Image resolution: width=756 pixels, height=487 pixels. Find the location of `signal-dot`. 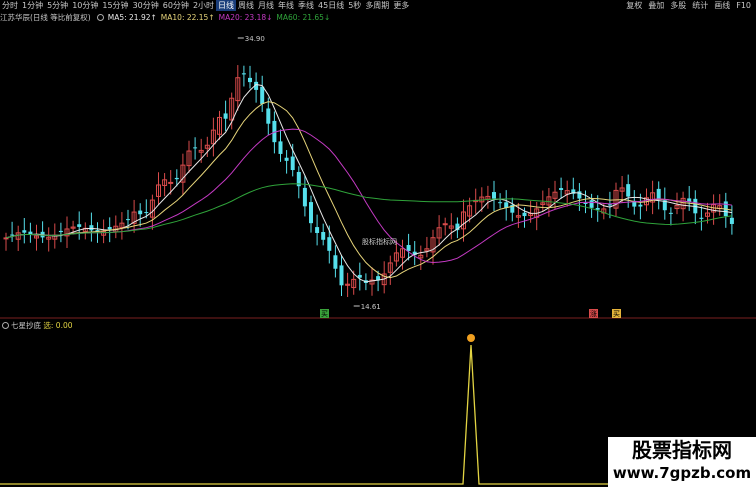

signal-dot is located at coordinates (471, 338).